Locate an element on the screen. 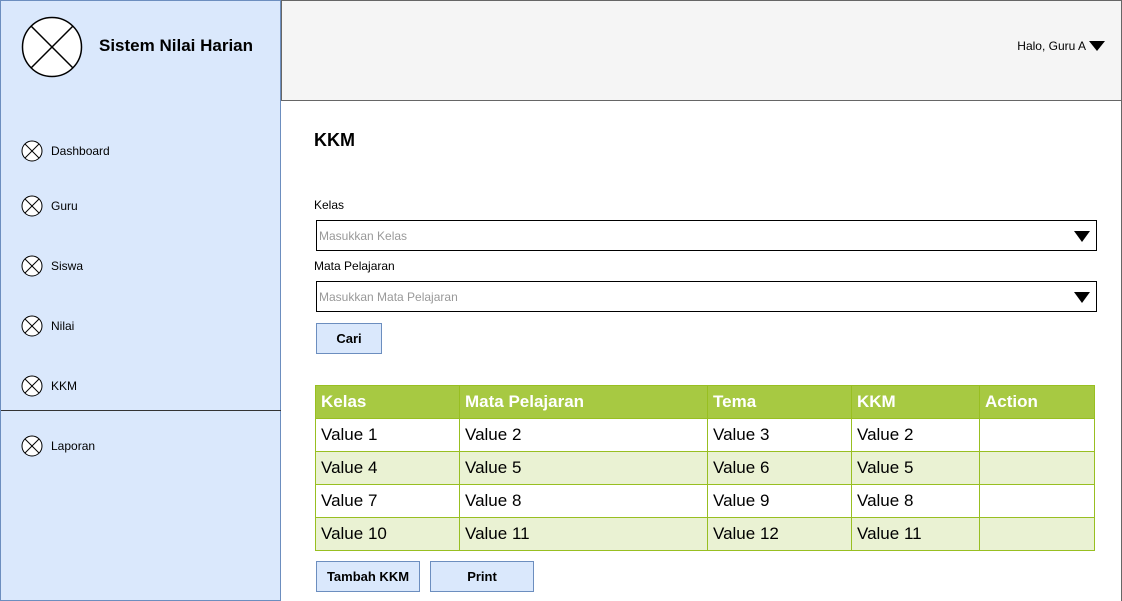  column-header-tema: Tema is located at coordinates (779, 402).